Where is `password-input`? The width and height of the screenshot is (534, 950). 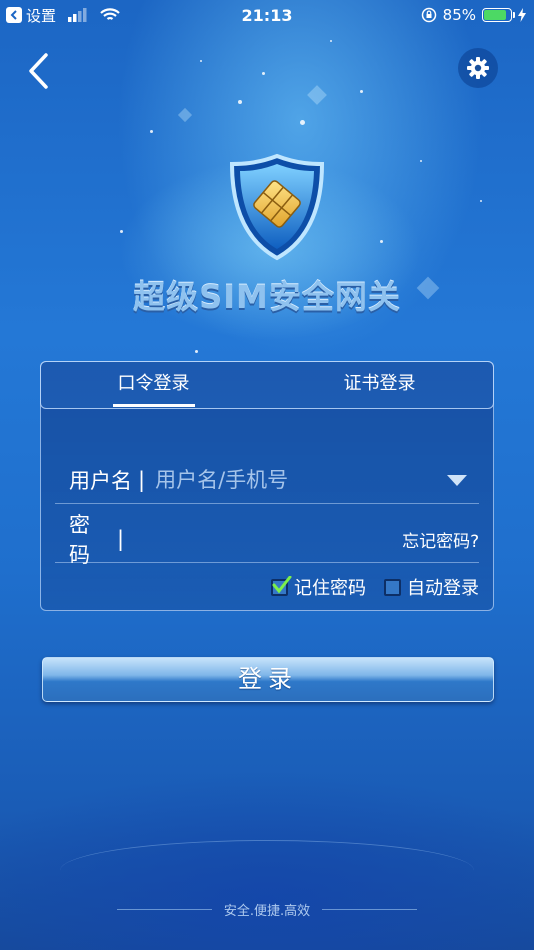
password-input is located at coordinates (268, 539).